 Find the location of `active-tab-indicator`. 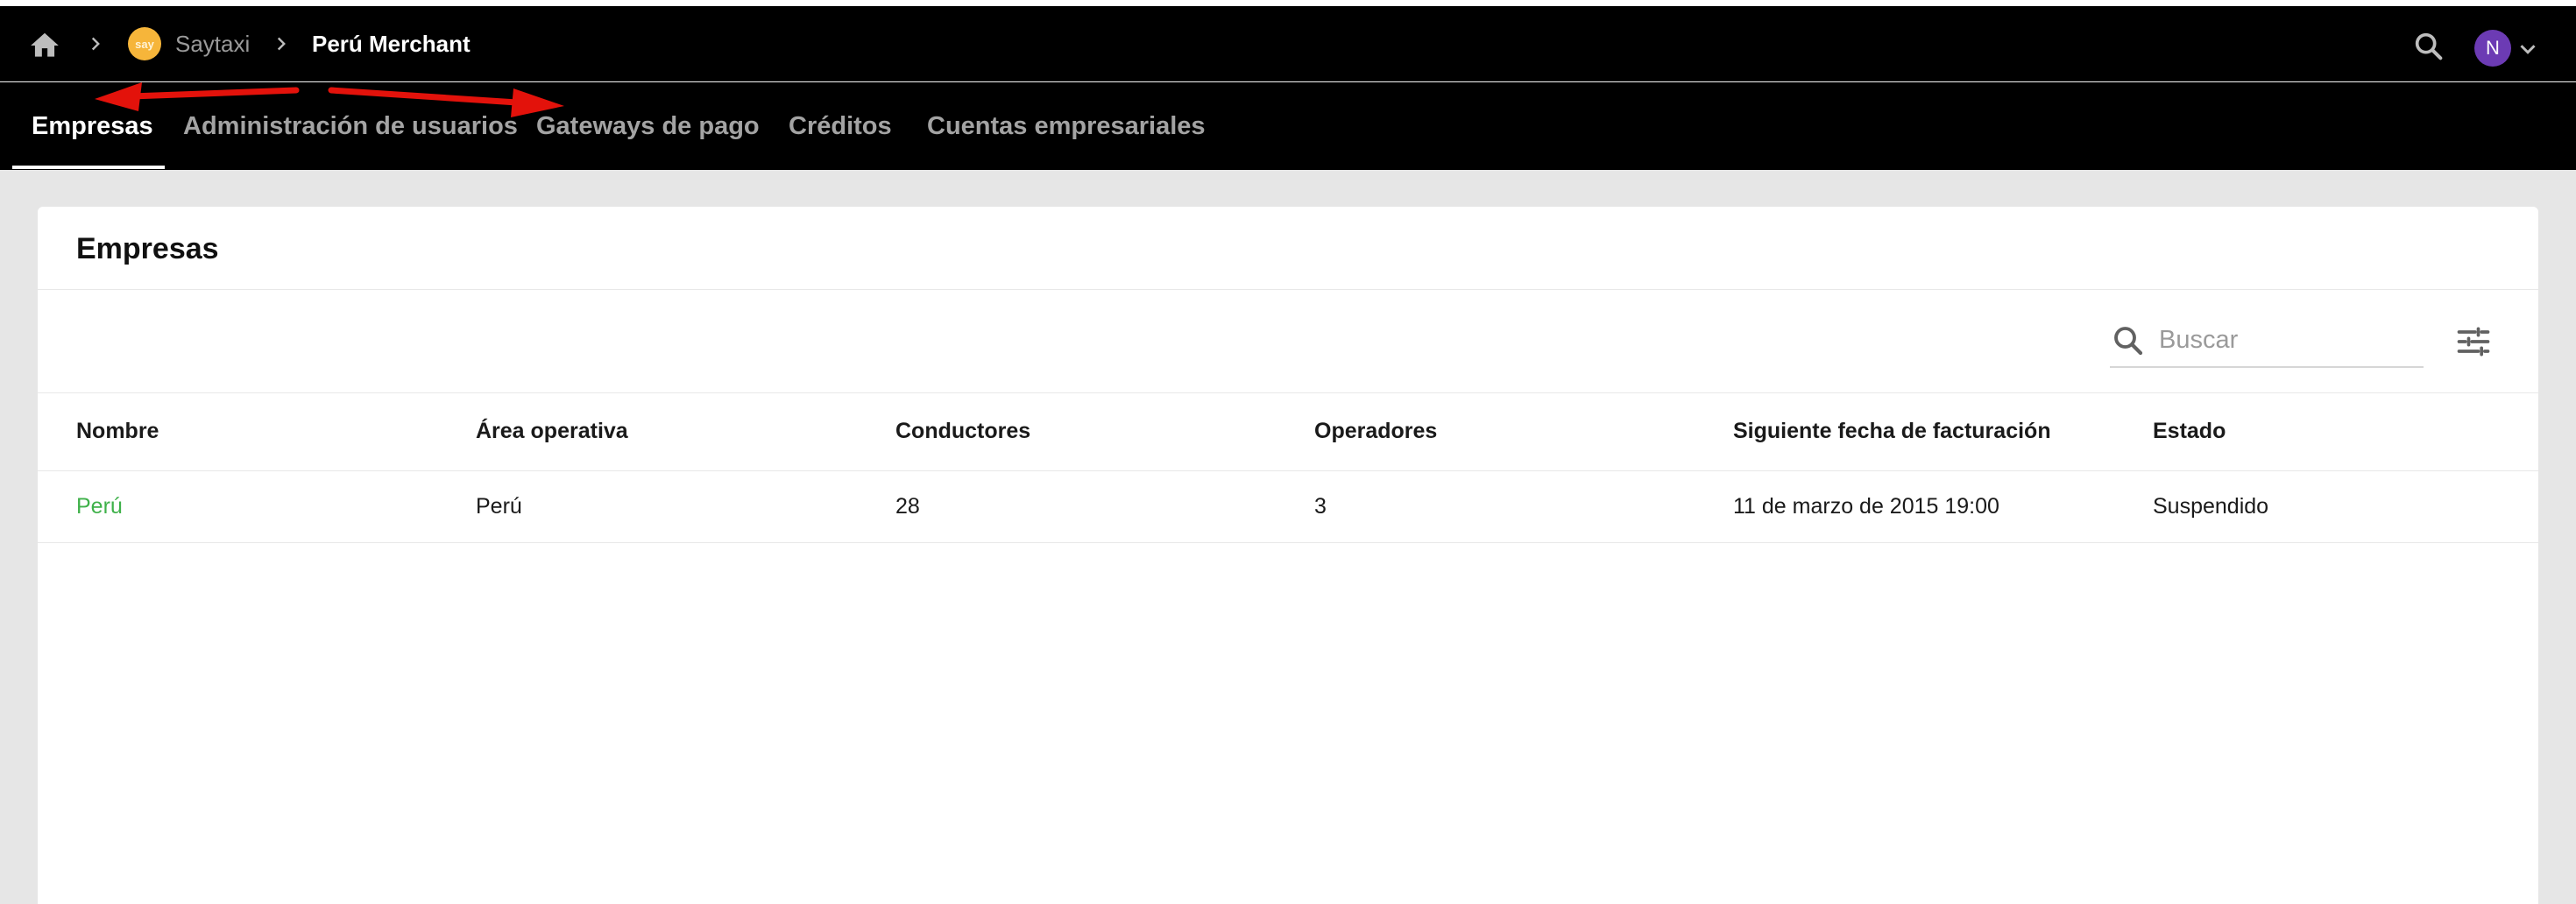

active-tab-indicator is located at coordinates (88, 167).